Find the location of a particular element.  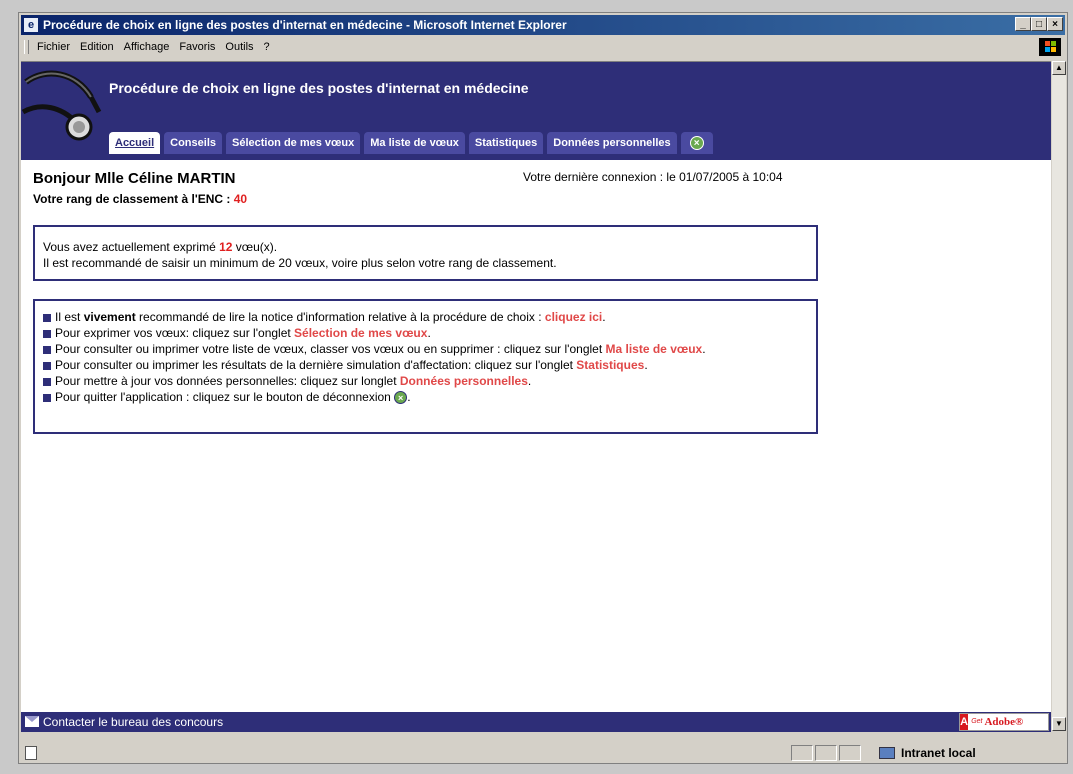

mail-icon is located at coordinates (32, 721).